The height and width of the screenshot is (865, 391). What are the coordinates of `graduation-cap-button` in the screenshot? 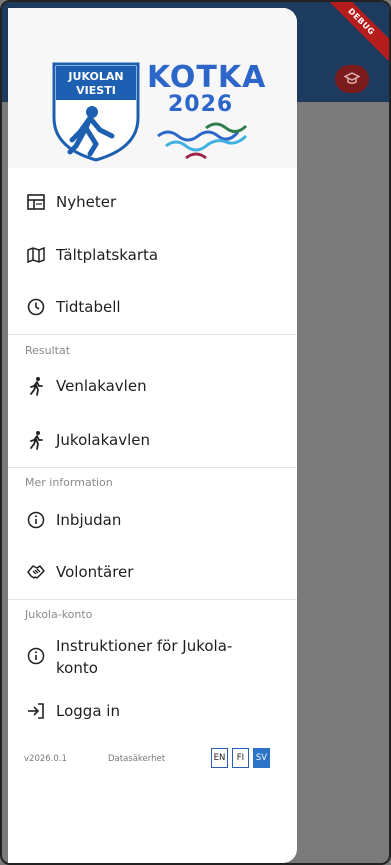 It's located at (352, 79).